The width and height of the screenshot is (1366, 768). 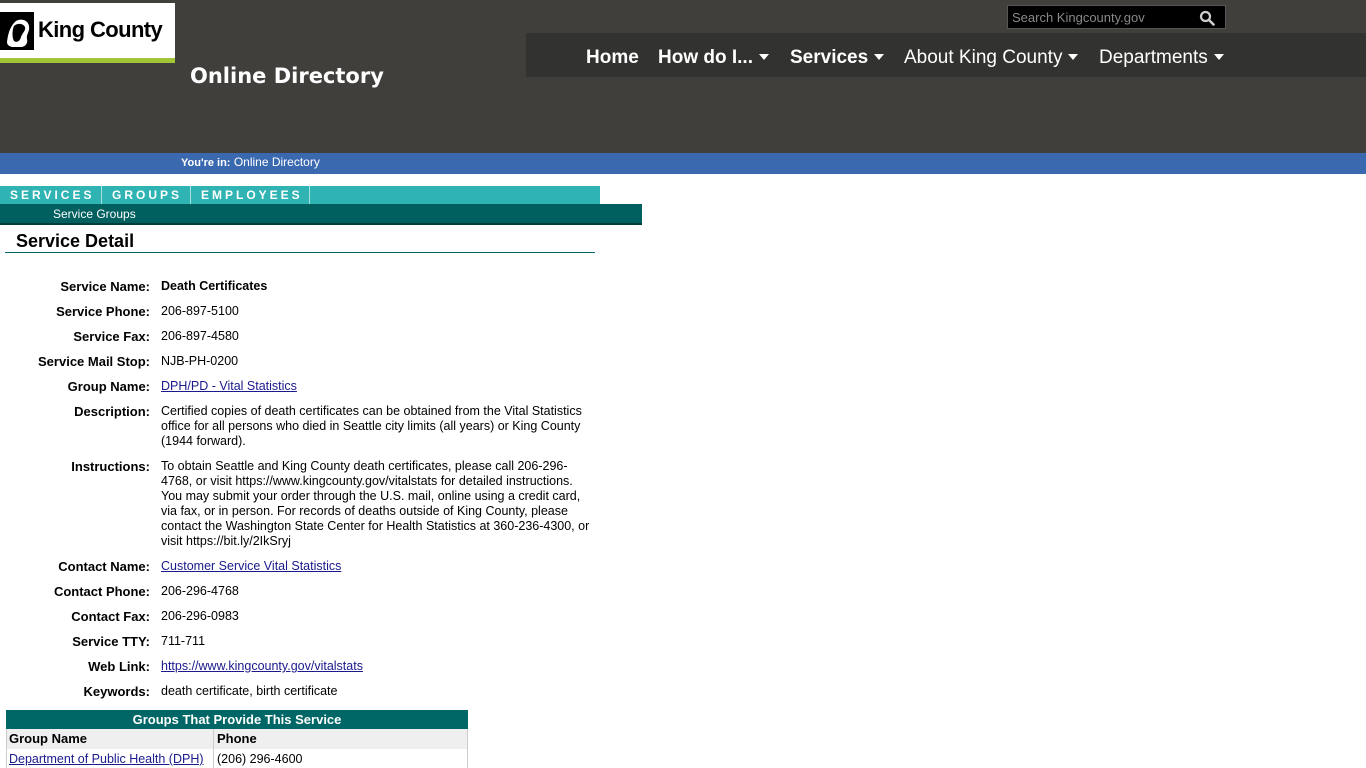 I want to click on search-box, so click(x=1116, y=17).